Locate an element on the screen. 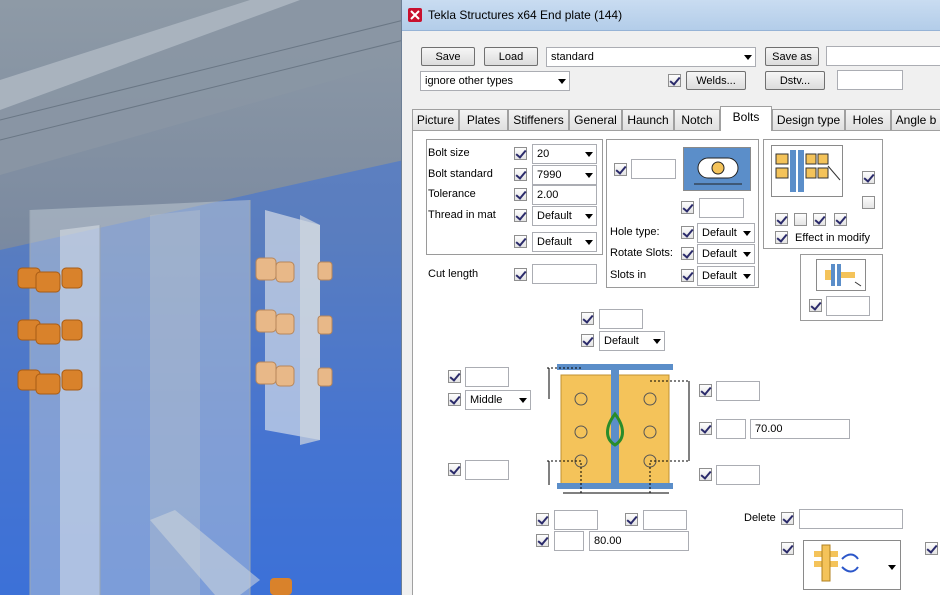 The width and height of the screenshot is (940, 595). tab-design-type: Design type is located at coordinates (808, 119).